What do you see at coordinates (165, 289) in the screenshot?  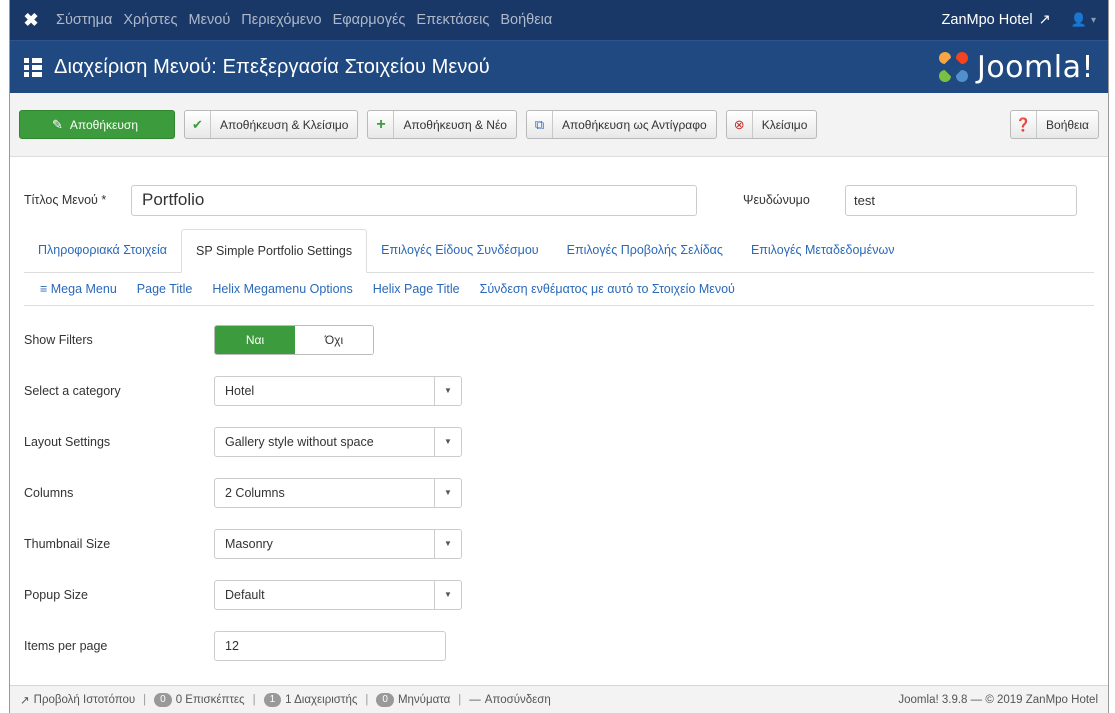 I see `tab-page-title: Page Title` at bounding box center [165, 289].